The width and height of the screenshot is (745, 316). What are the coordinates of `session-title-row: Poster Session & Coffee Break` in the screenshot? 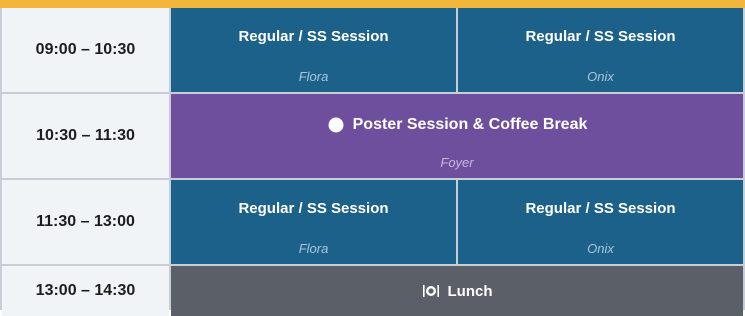 It's located at (457, 125).